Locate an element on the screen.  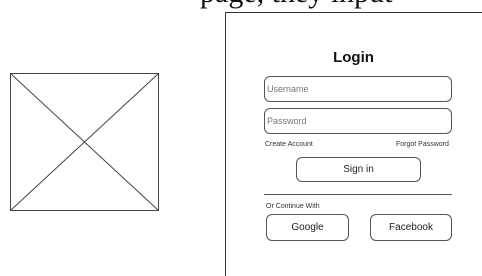
create-account-link: Create Account is located at coordinates (289, 144).